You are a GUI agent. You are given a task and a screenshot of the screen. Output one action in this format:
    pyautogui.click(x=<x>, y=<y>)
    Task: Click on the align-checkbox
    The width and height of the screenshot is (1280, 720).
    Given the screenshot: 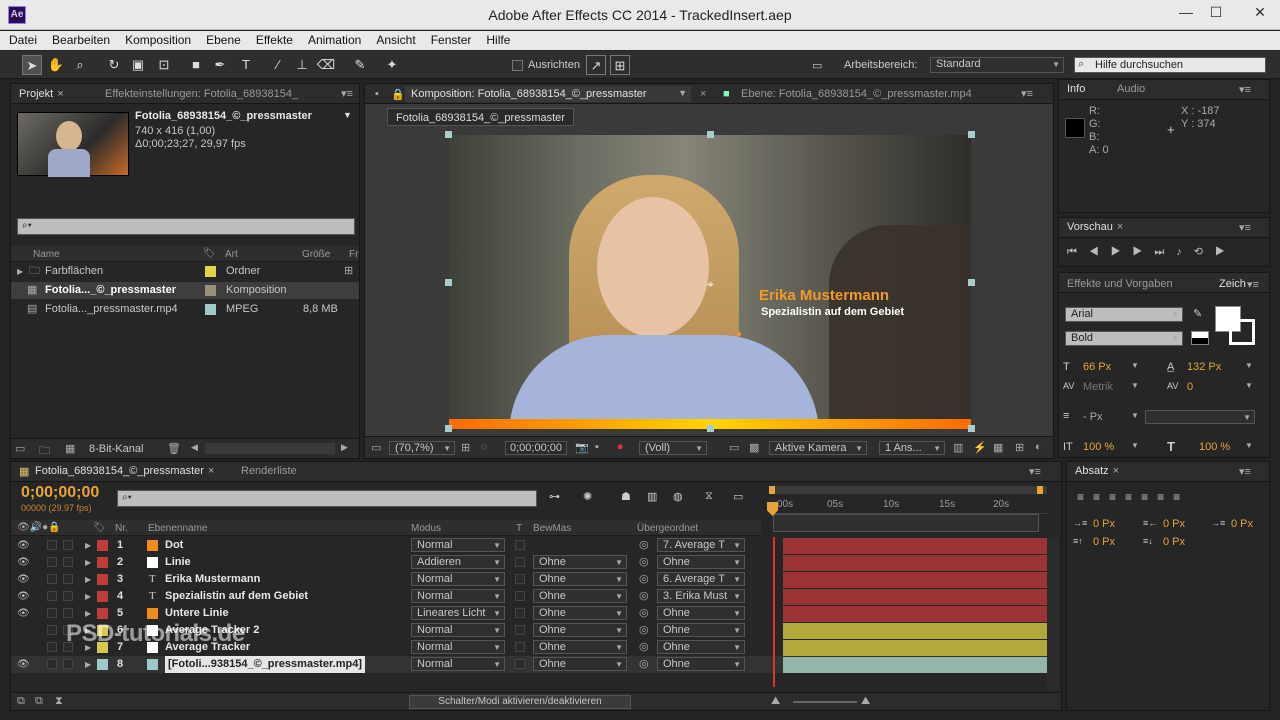 What is the action you would take?
    pyautogui.click(x=517, y=65)
    